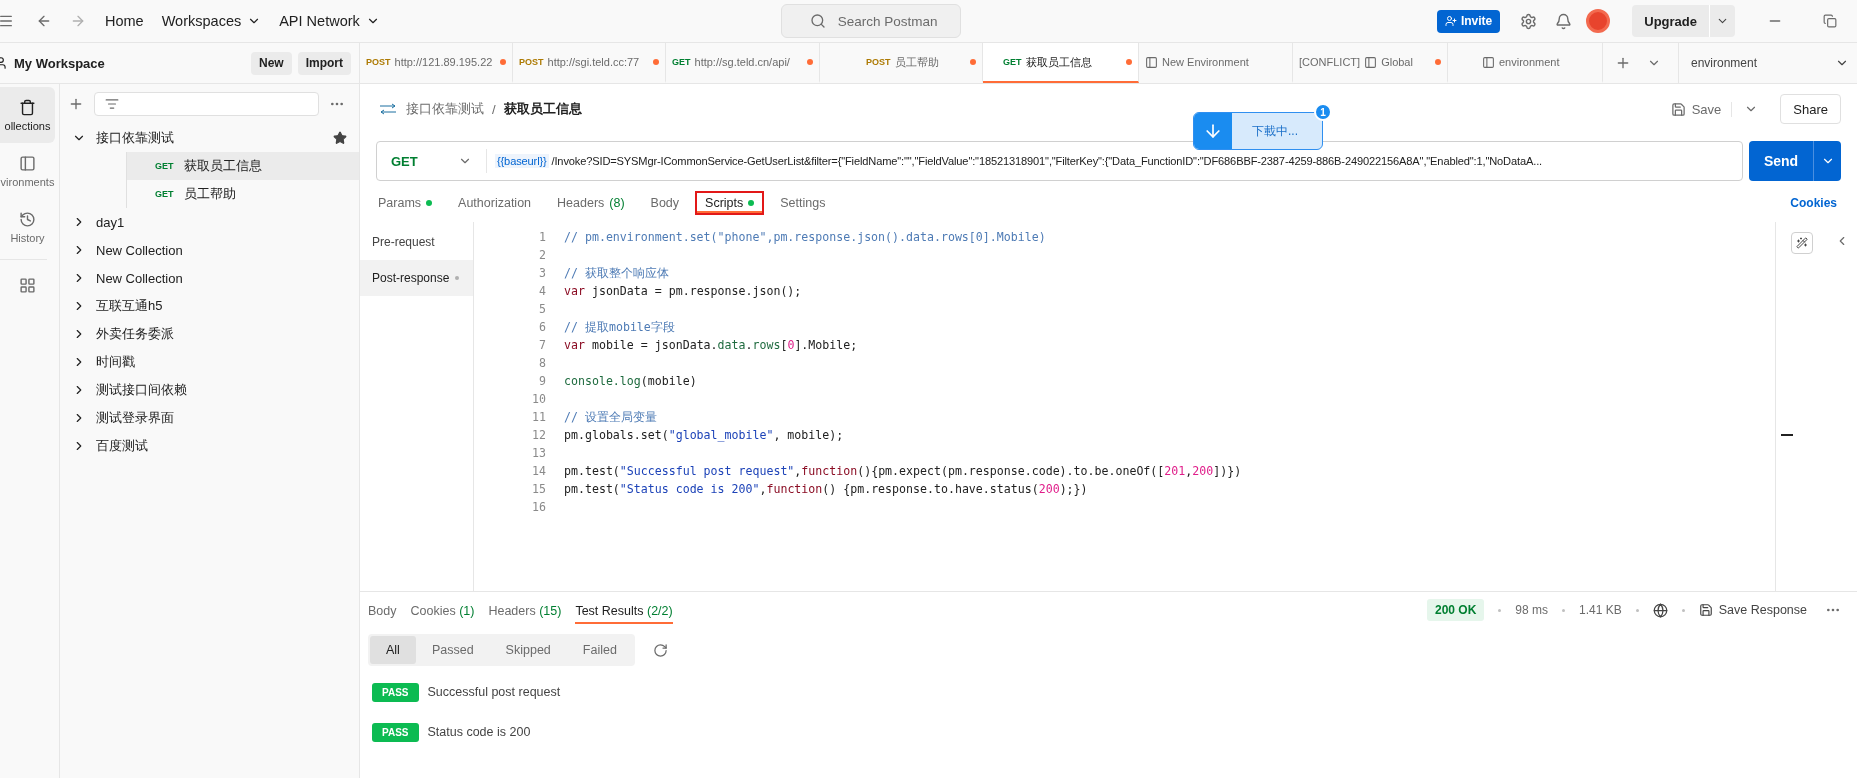  What do you see at coordinates (452, 650) in the screenshot?
I see `filter-tab: Passed` at bounding box center [452, 650].